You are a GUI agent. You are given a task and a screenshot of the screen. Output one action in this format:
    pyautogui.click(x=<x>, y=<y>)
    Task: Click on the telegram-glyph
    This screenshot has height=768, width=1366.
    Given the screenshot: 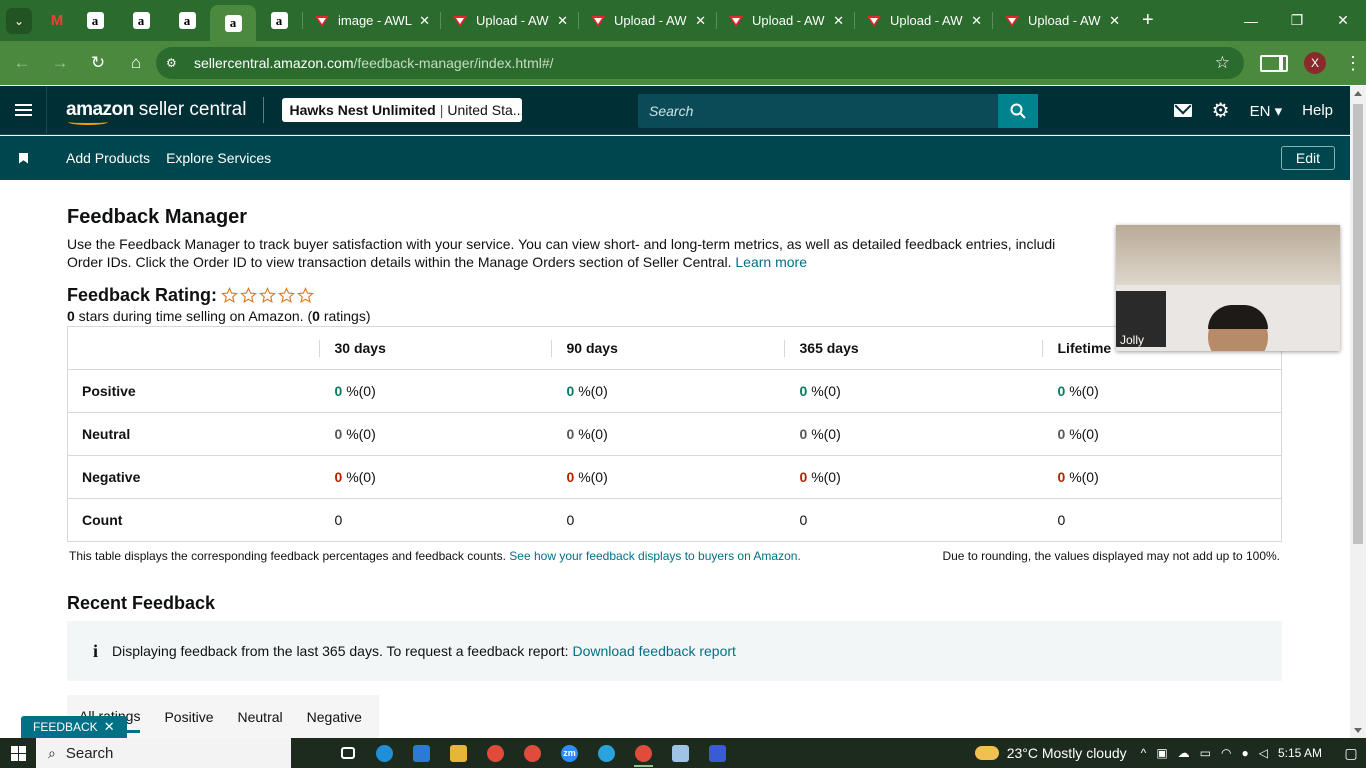 What is the action you would take?
    pyautogui.click(x=606, y=753)
    